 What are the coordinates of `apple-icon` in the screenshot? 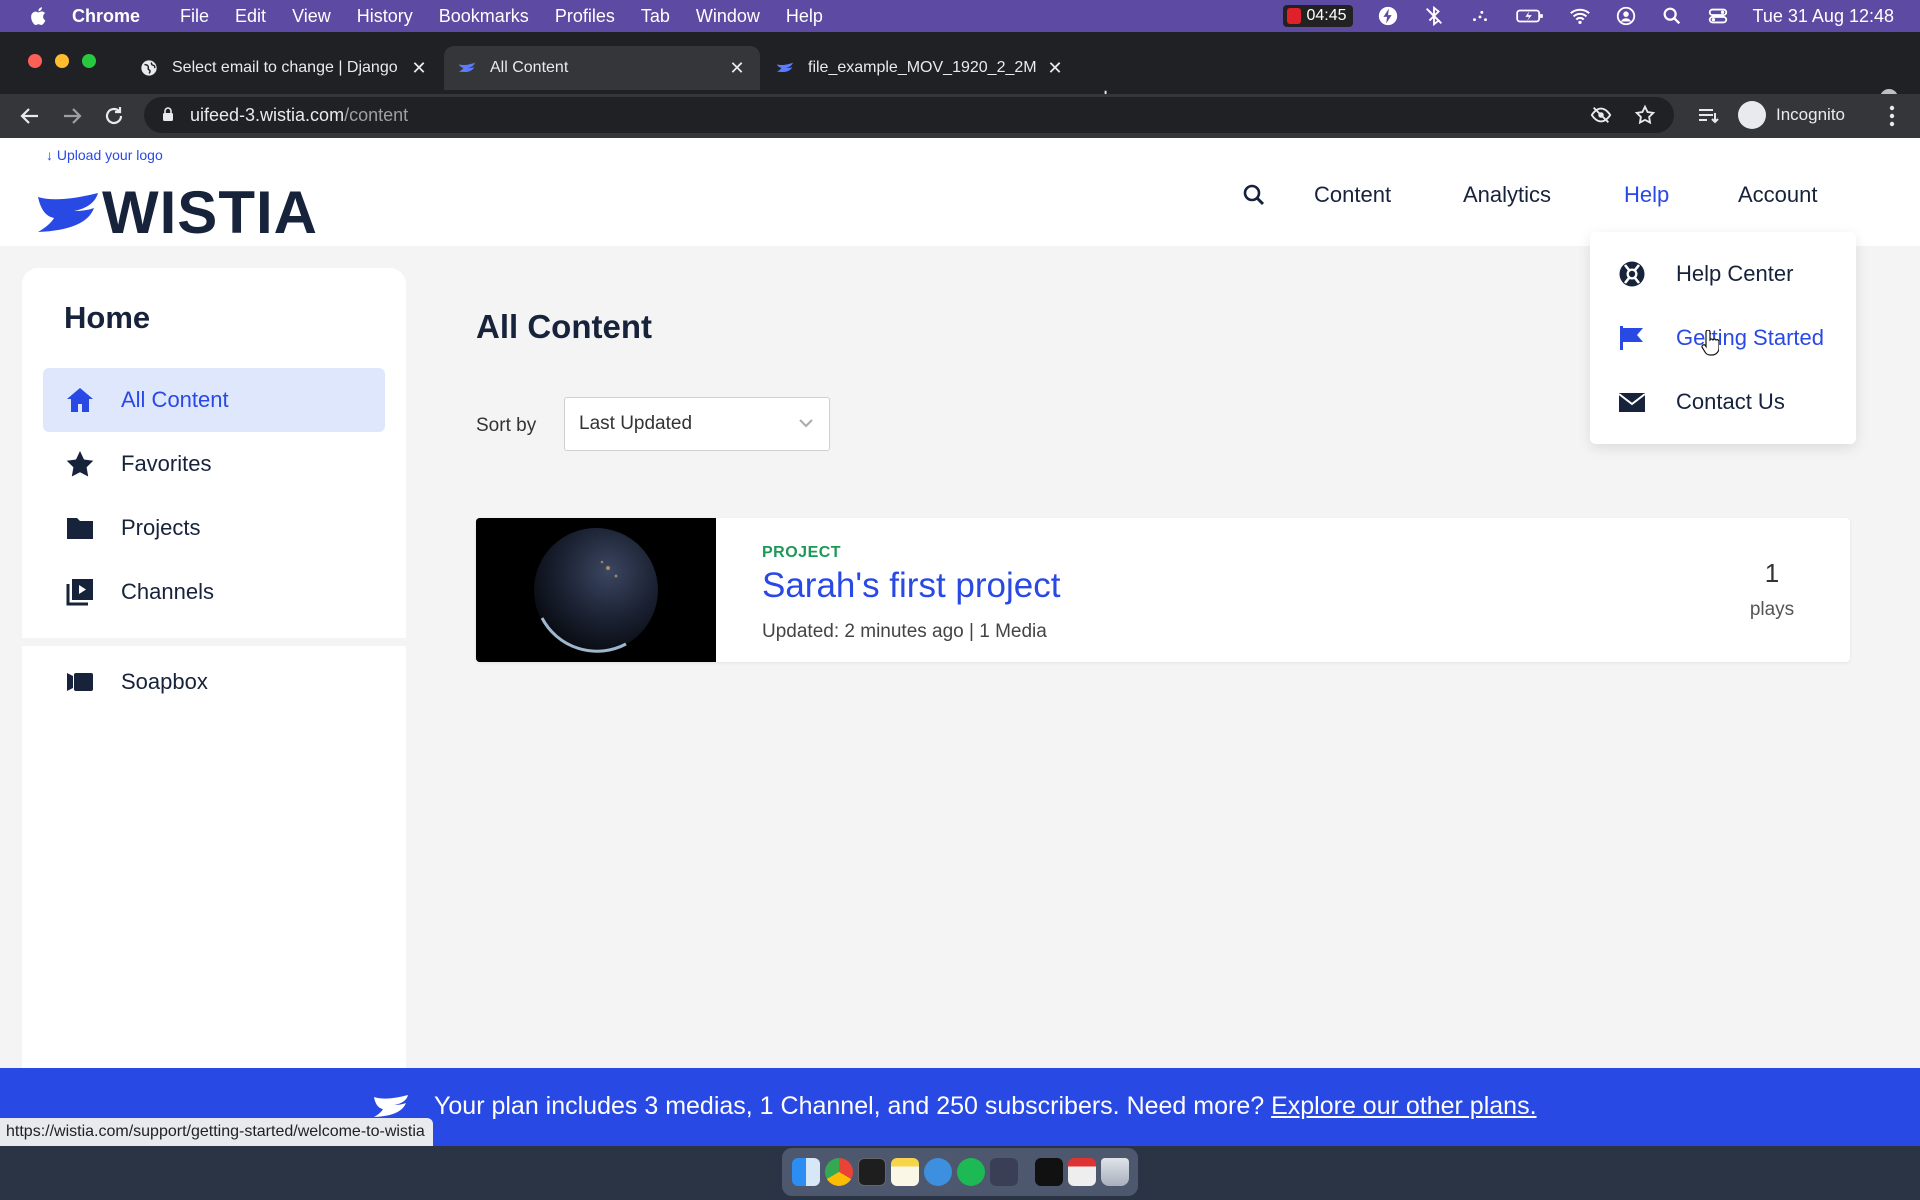 It's located at (39, 16).